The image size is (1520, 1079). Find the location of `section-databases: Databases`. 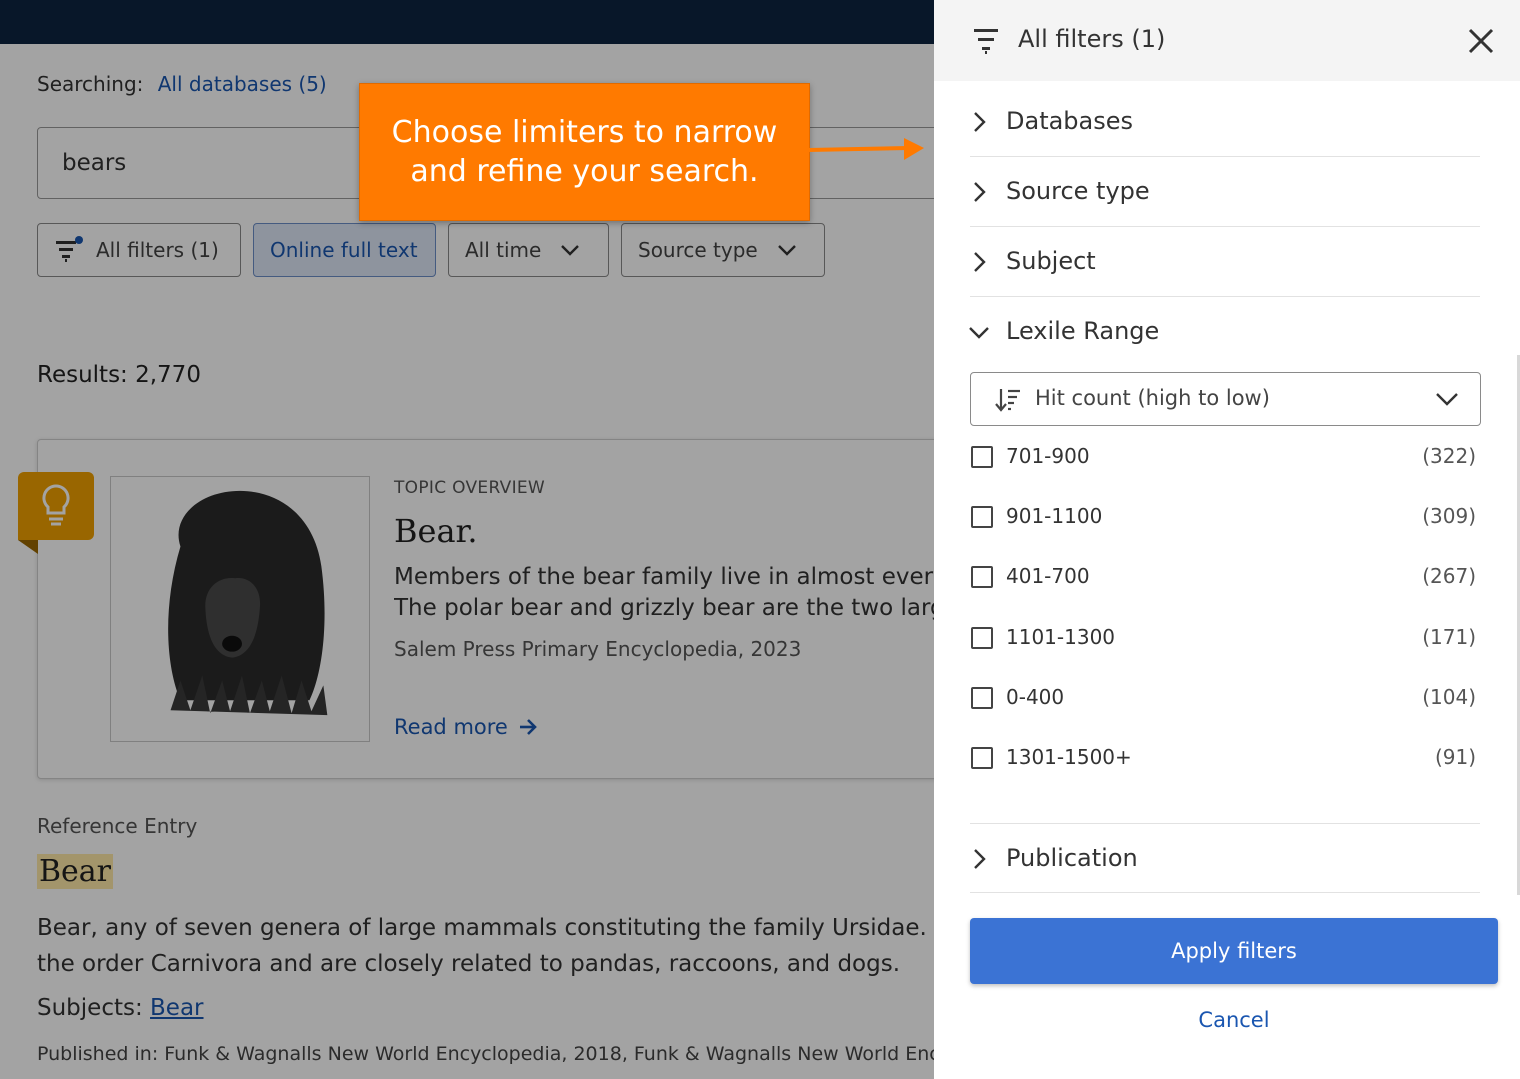

section-databases: Databases is located at coordinates (1225, 122).